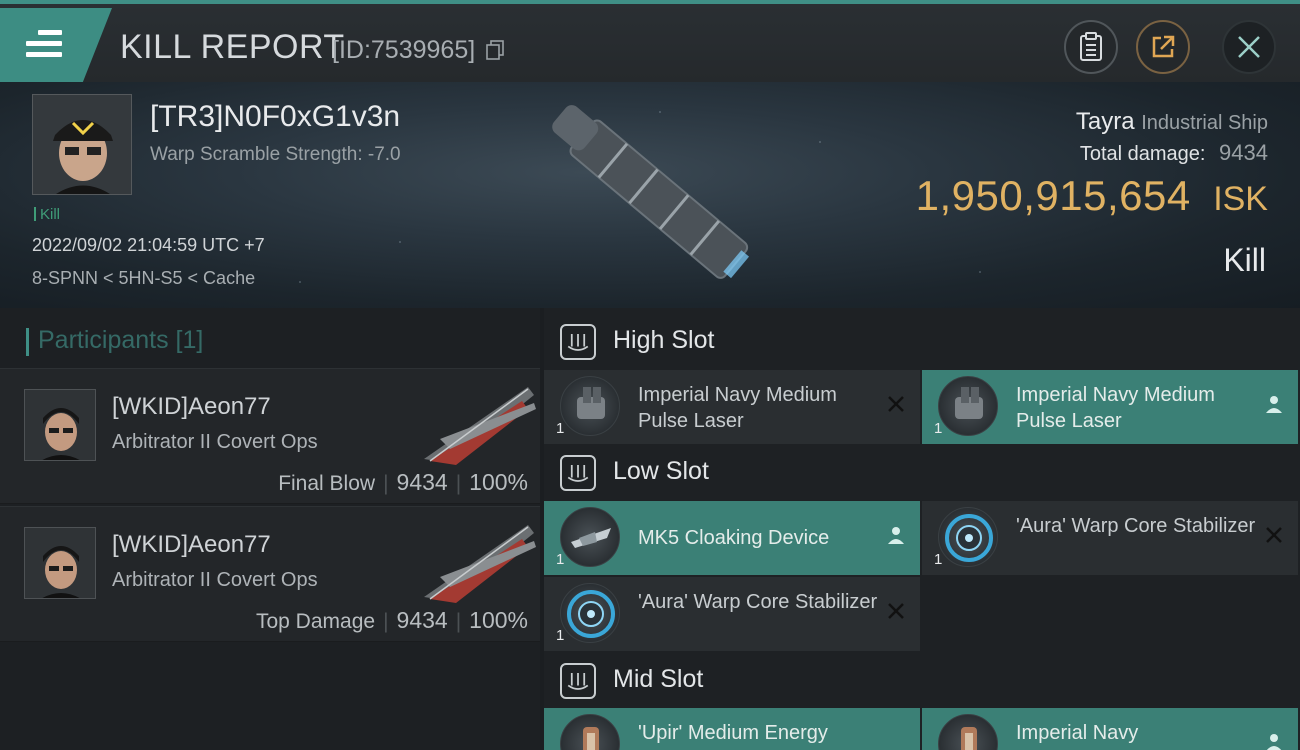 The width and height of the screenshot is (1300, 750). I want to click on module-item: Imperial Navy, so click(1110, 729).